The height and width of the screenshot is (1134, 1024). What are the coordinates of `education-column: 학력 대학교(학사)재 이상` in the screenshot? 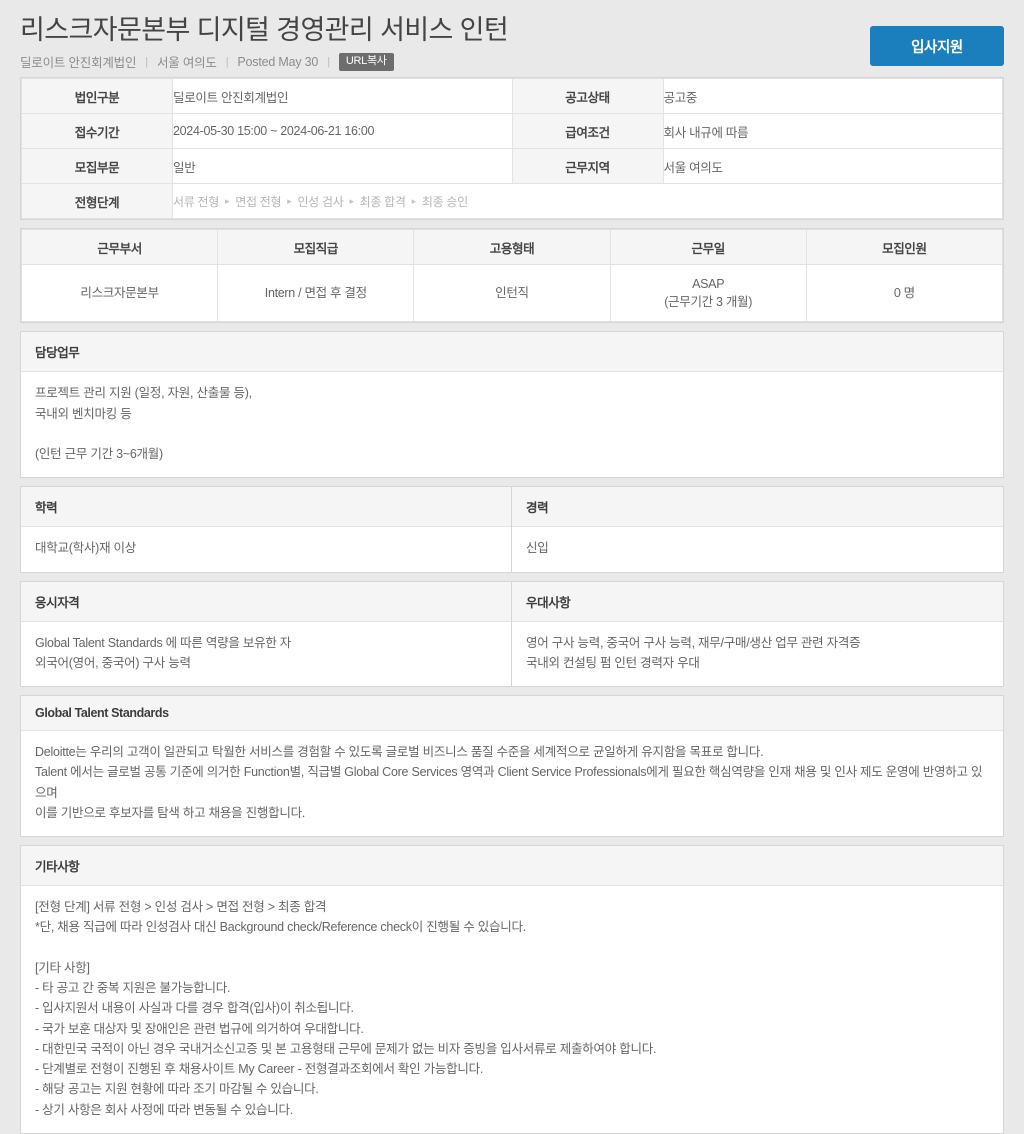 It's located at (266, 529).